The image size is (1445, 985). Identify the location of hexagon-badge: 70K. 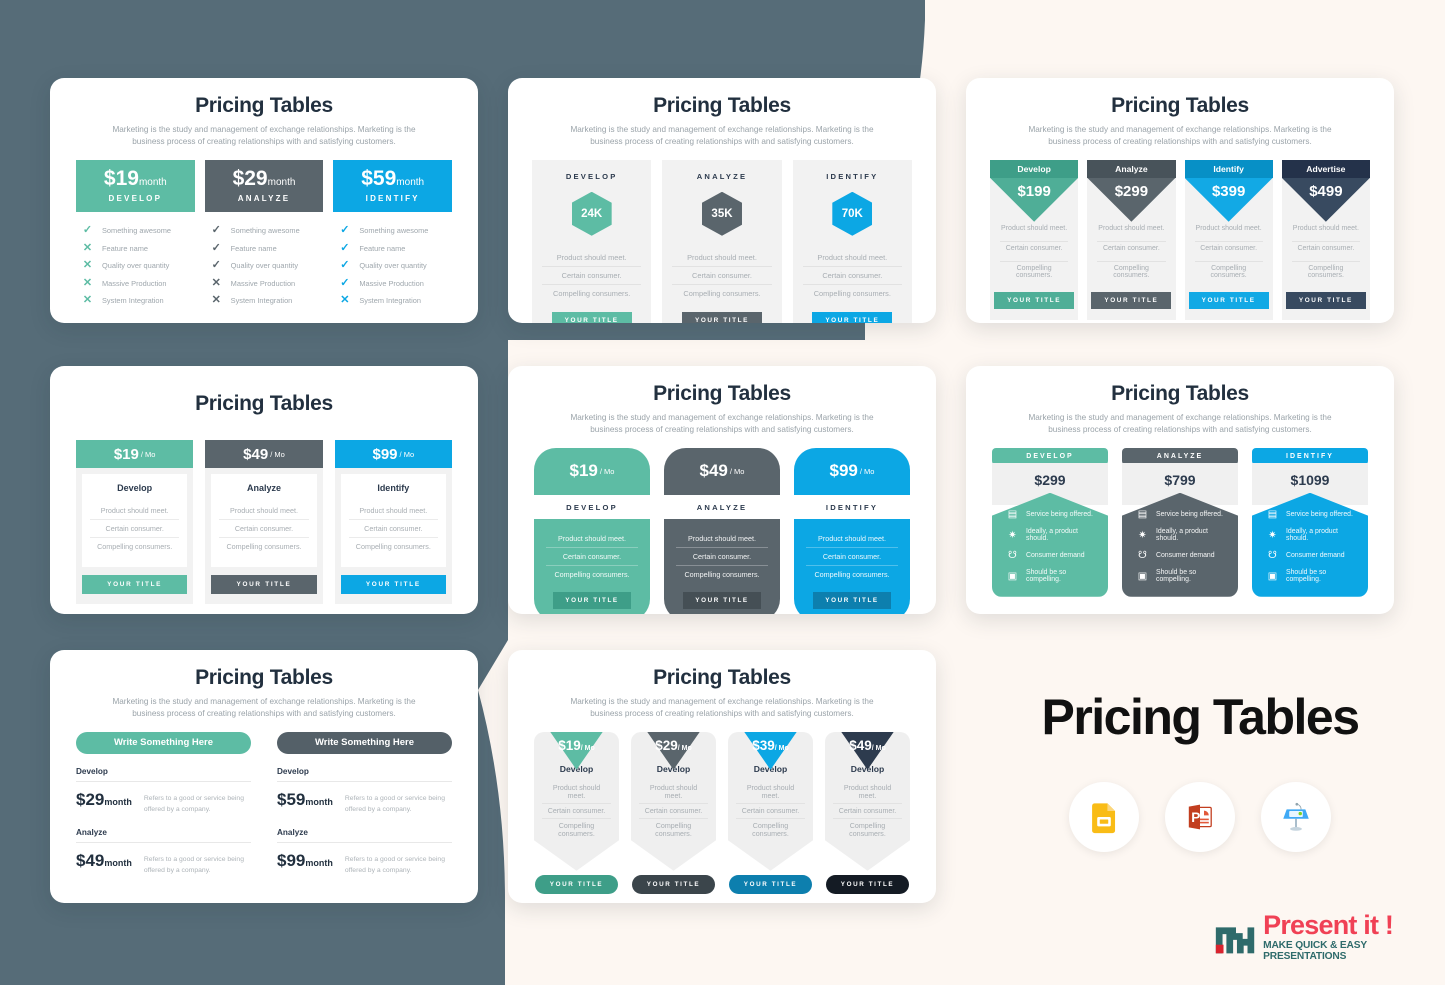
(852, 213).